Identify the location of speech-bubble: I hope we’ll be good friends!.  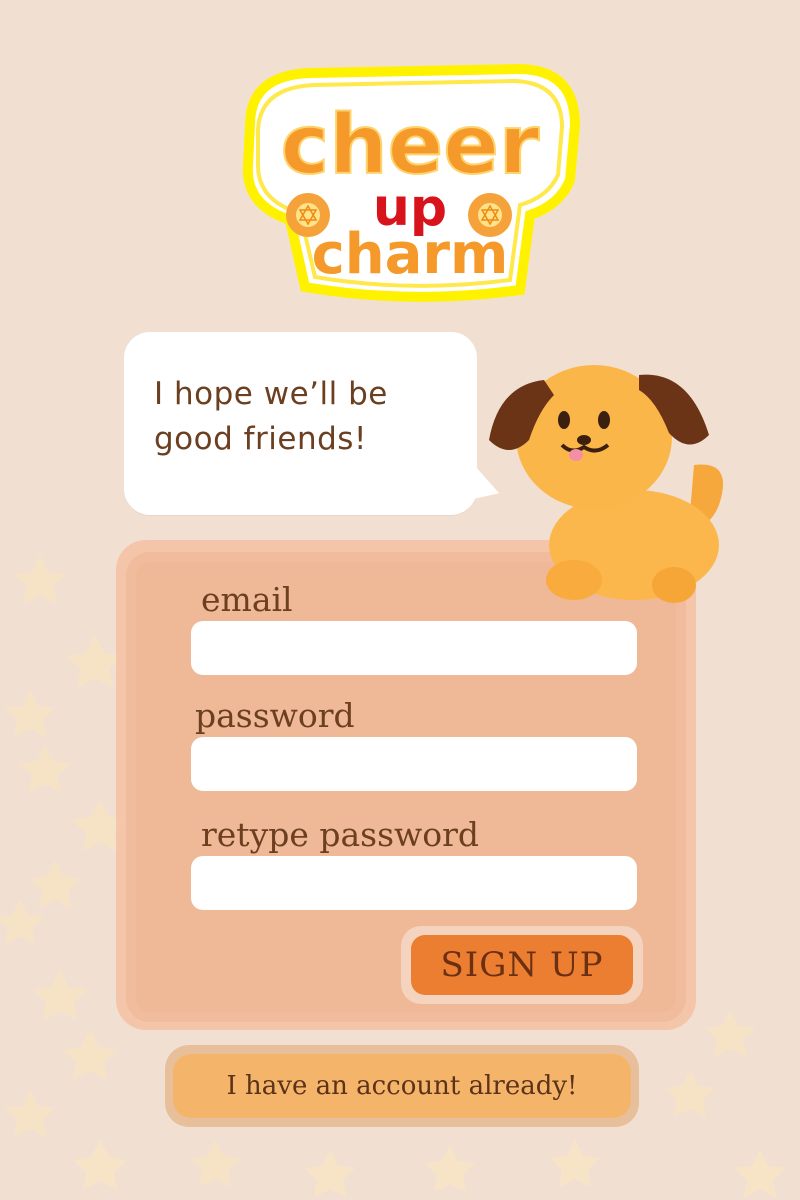
(300, 423).